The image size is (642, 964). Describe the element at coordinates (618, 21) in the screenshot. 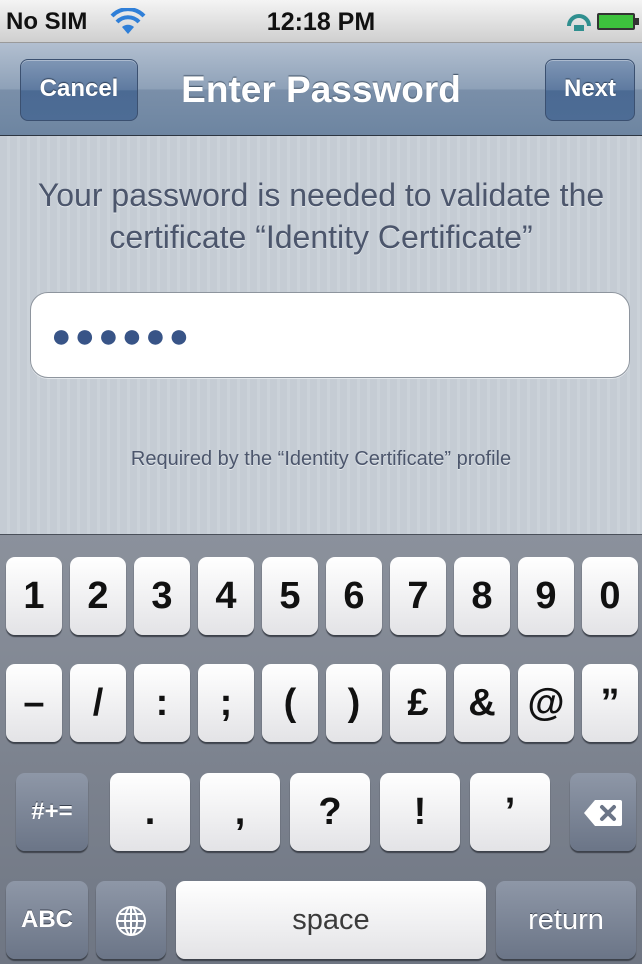

I see `battery-icon` at that location.